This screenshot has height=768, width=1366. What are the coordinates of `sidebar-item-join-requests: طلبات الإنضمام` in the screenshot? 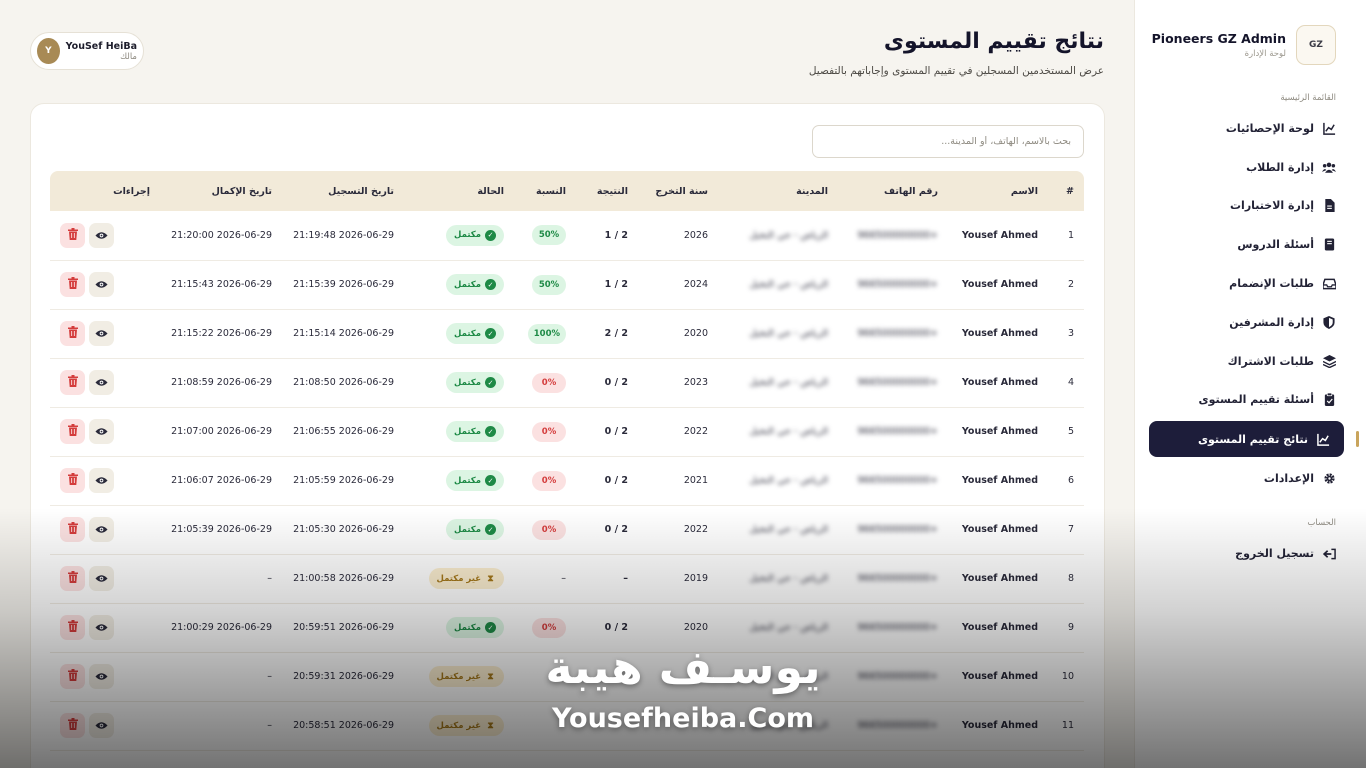 It's located at (1250, 283).